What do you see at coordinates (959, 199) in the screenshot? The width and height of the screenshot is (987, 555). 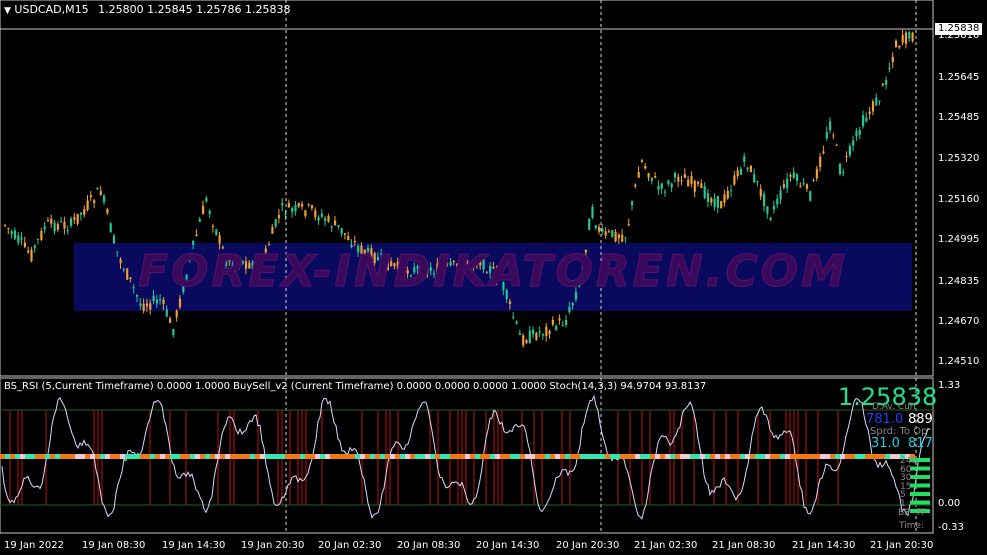 I see `price-axis-label: 1.25160` at bounding box center [959, 199].